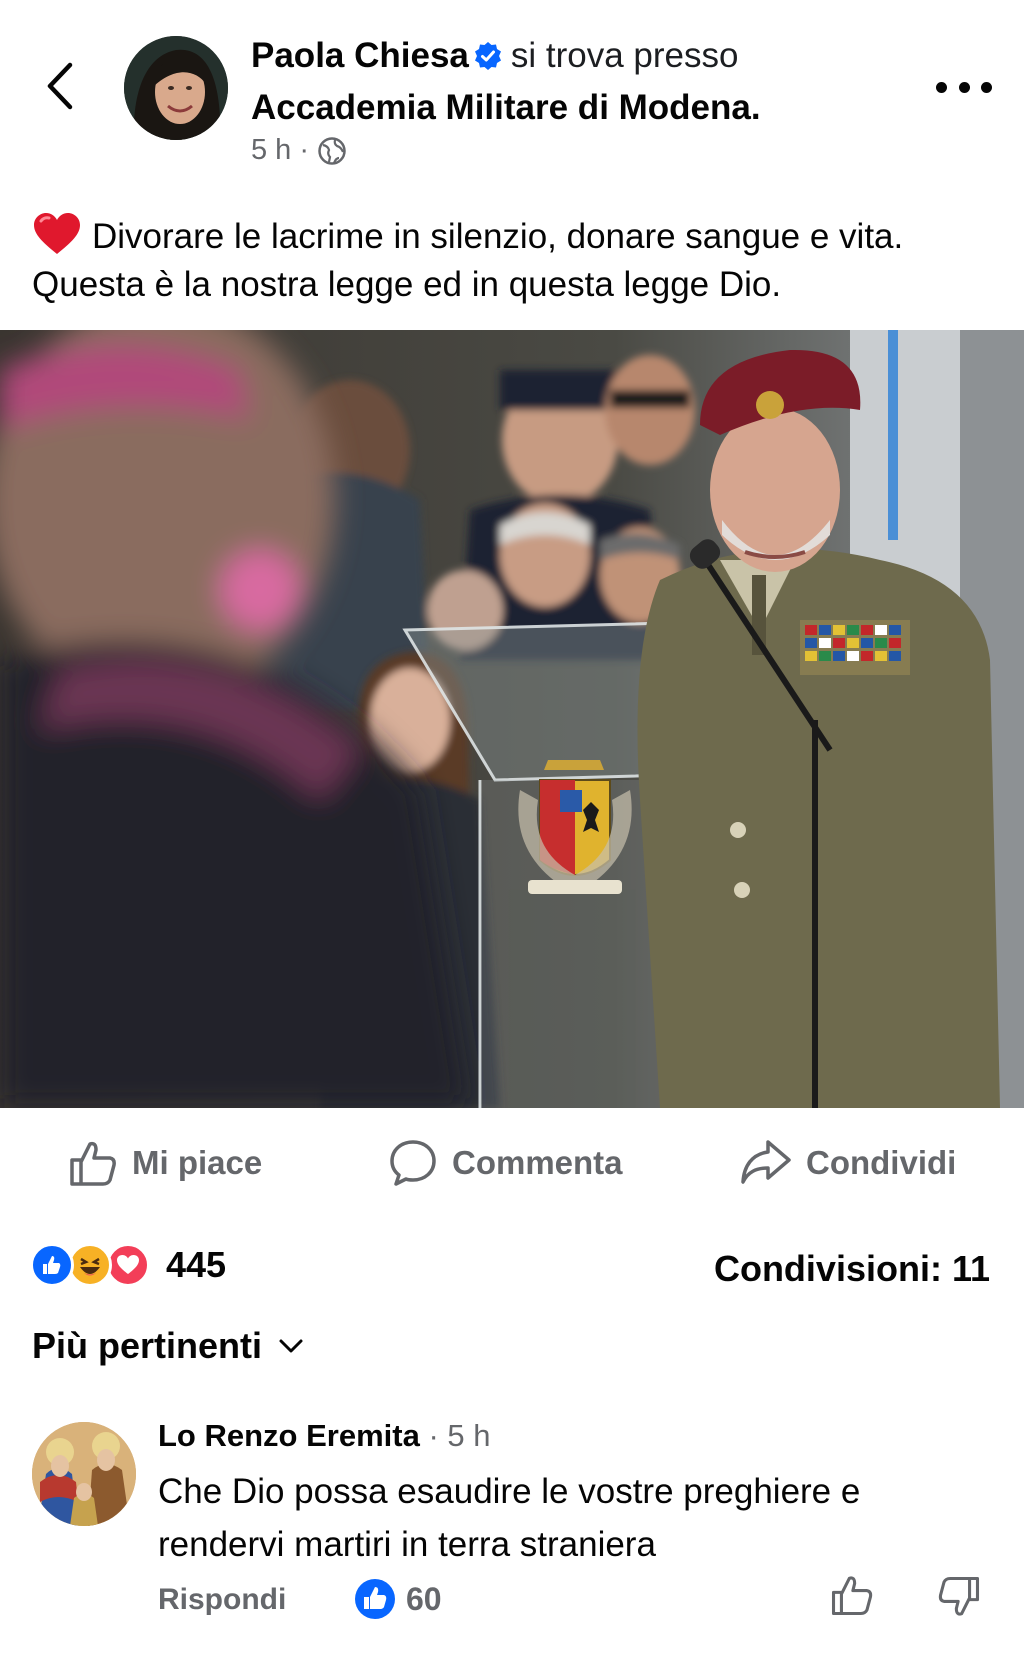  What do you see at coordinates (147, 1345) in the screenshot?
I see `sort-label: Più pertinenti` at bounding box center [147, 1345].